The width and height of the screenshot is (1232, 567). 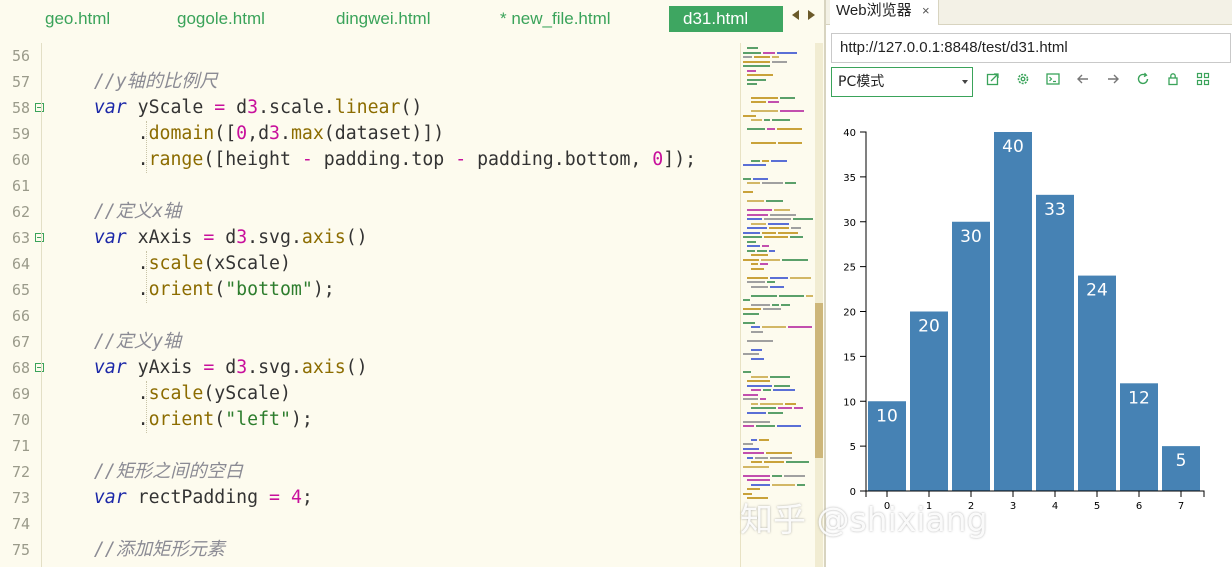 I want to click on gutter-line: 59, so click(x=21, y=134).